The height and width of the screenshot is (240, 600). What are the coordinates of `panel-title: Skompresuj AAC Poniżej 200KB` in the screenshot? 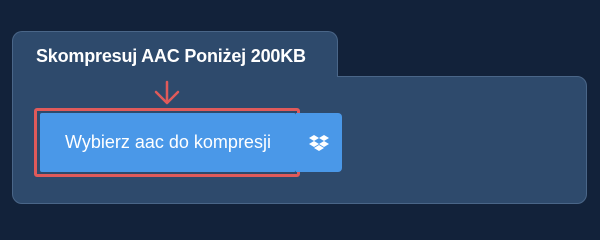 It's located at (171, 56).